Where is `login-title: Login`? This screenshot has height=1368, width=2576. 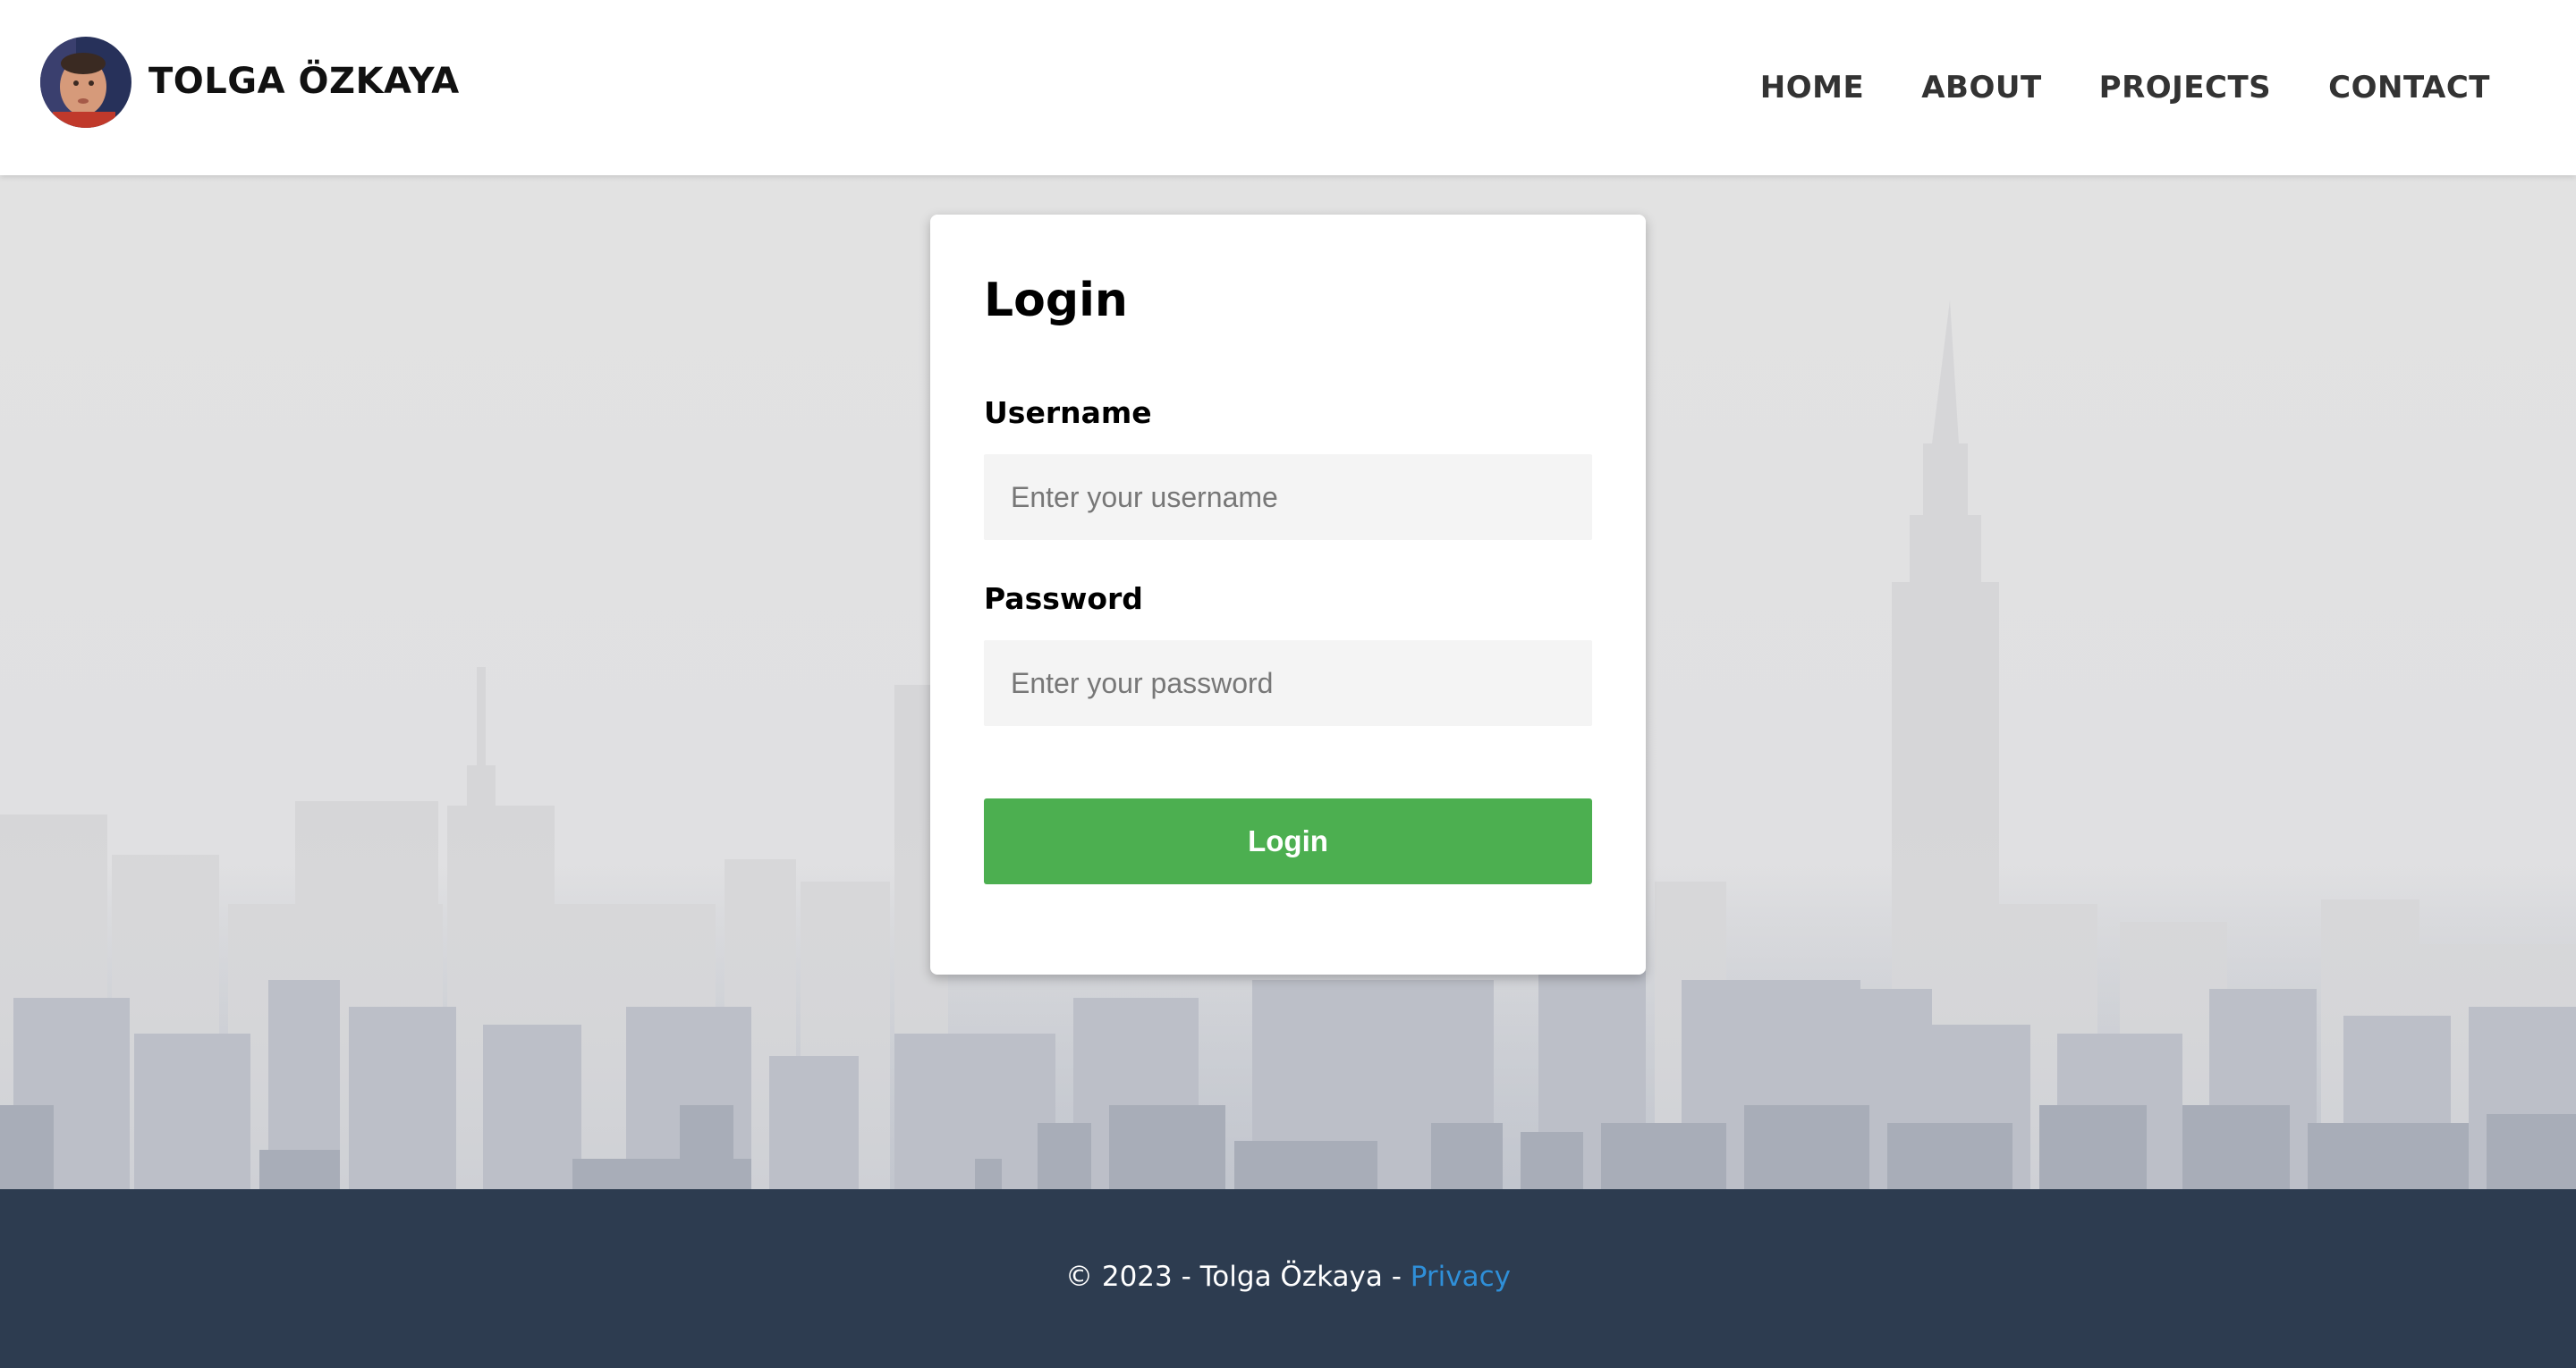
login-title: Login is located at coordinates (1056, 300).